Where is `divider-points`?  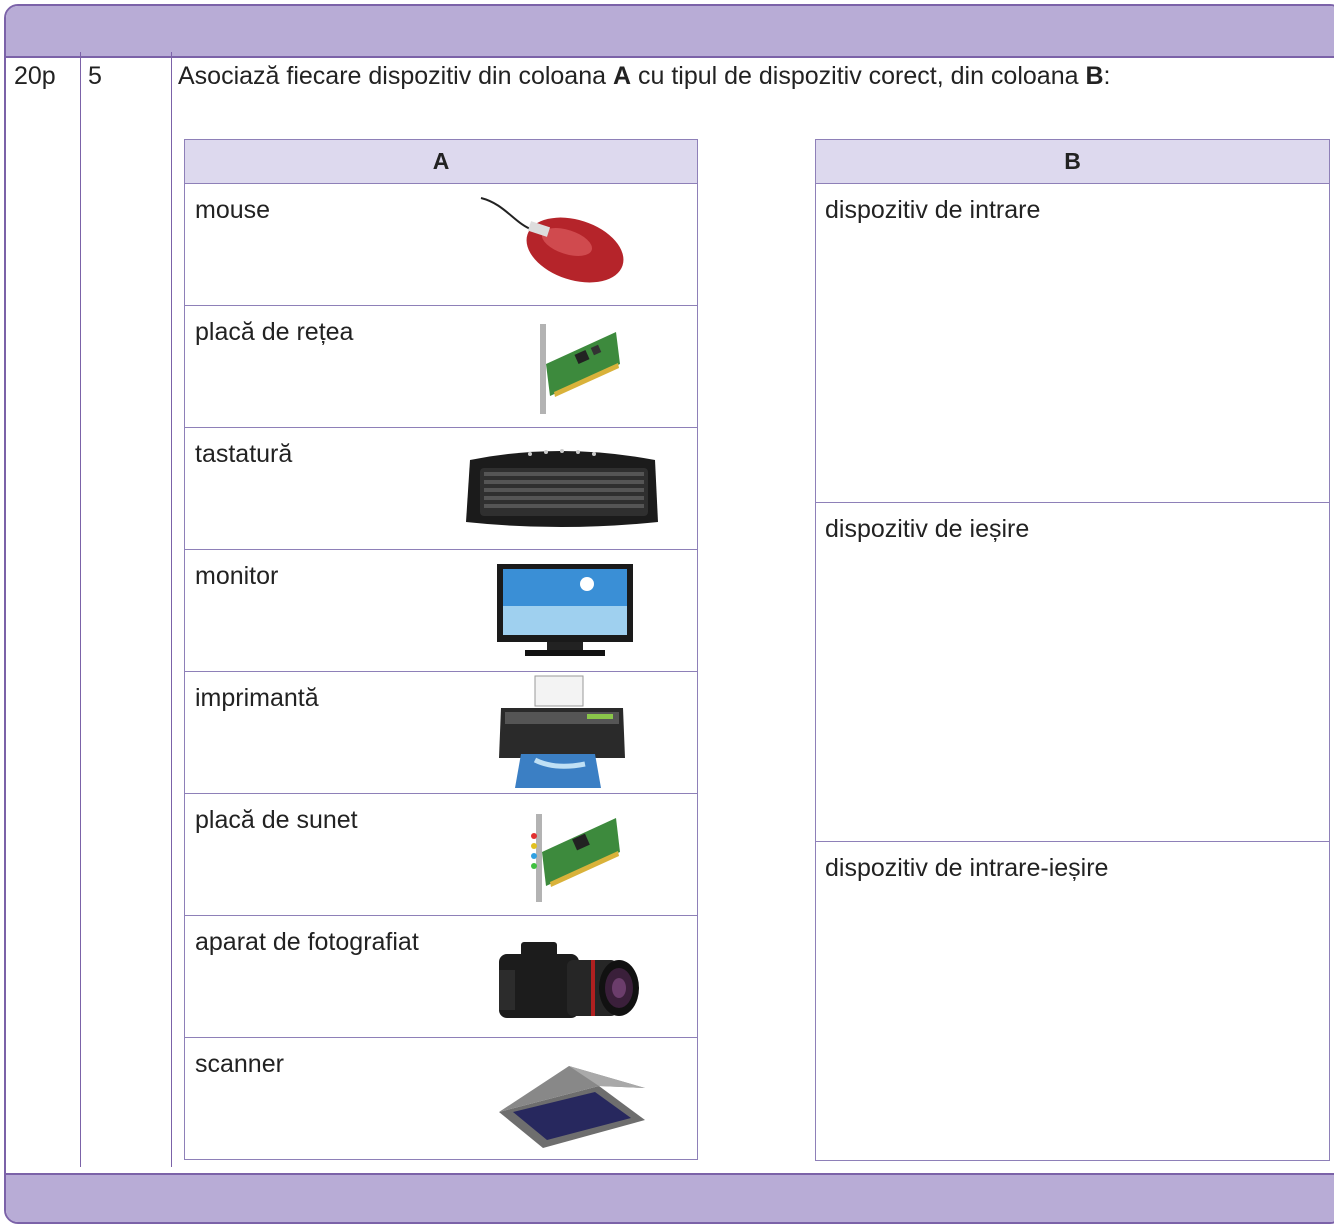 divider-points is located at coordinates (80, 609).